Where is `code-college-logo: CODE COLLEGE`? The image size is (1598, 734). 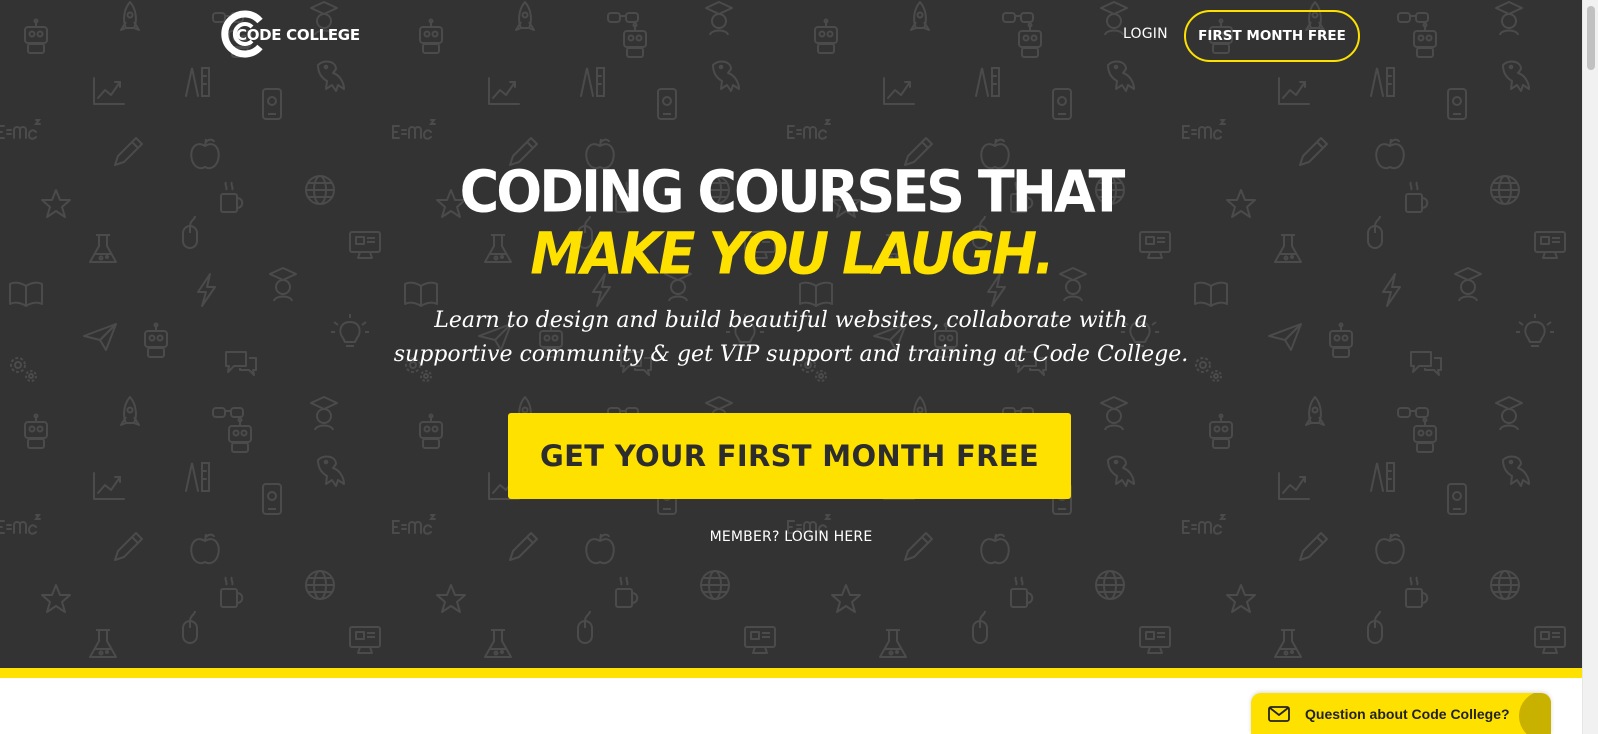
code-college-logo: CODE COLLEGE is located at coordinates (289, 34).